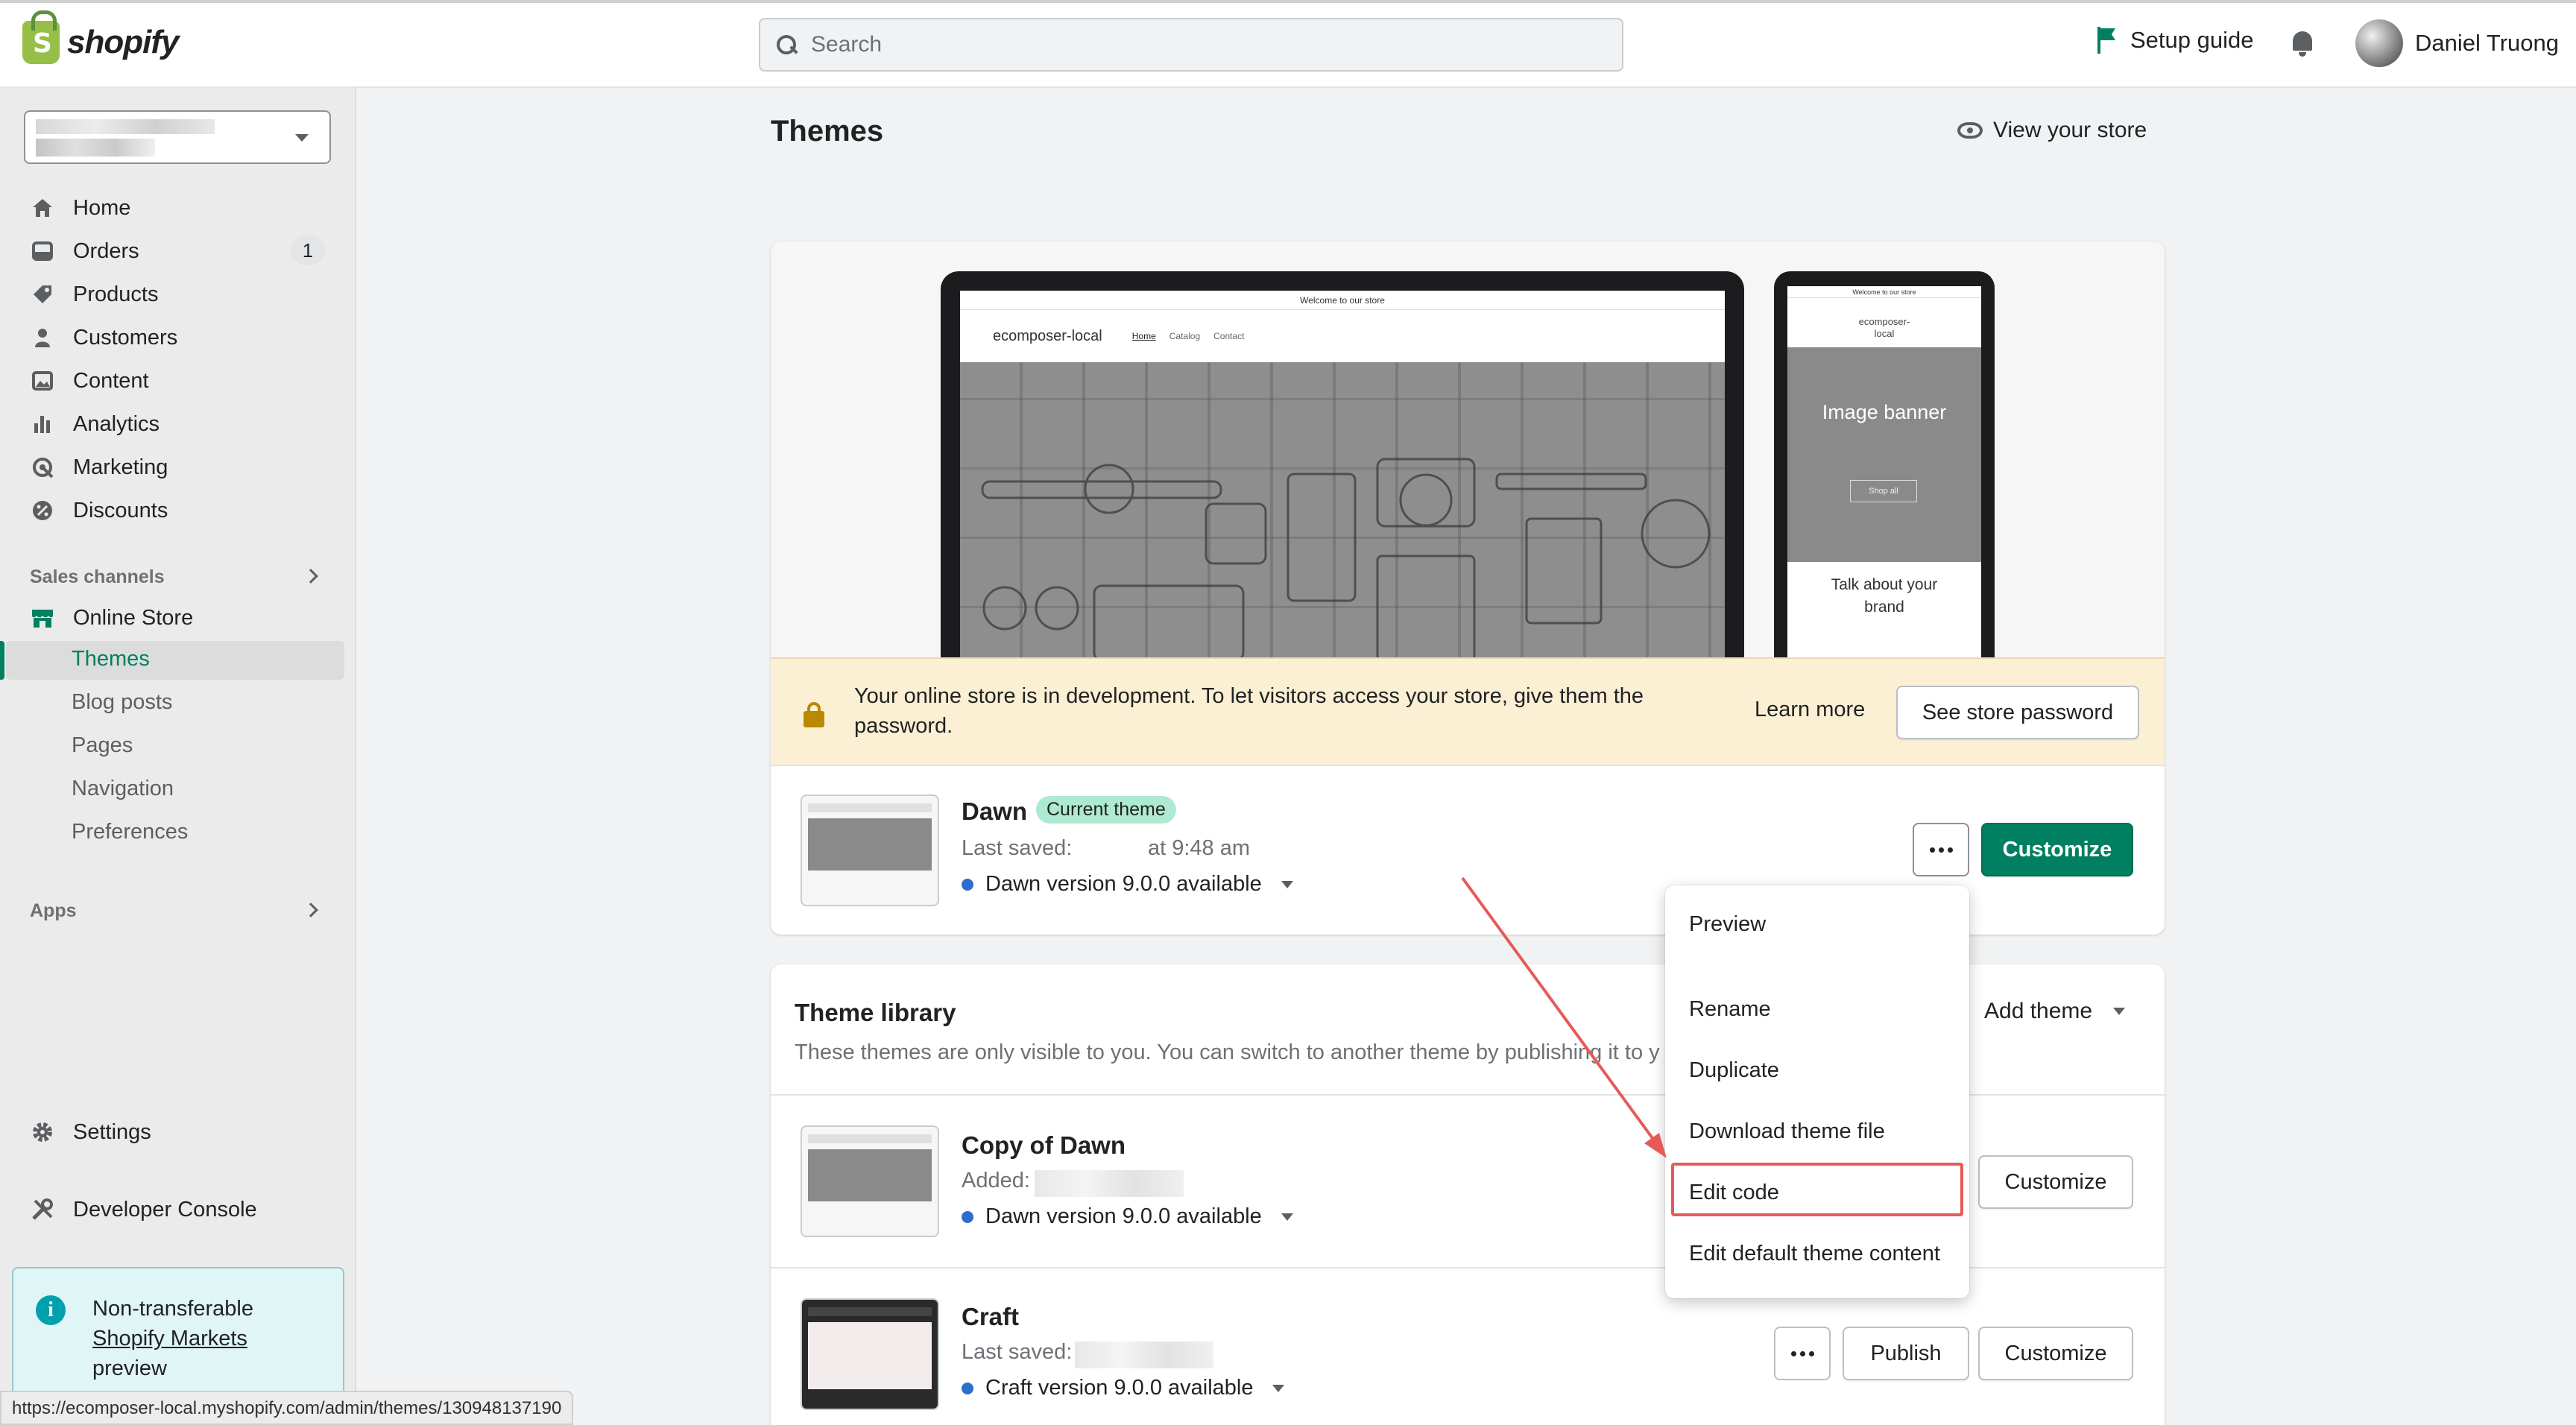 The width and height of the screenshot is (2576, 1425). Describe the element at coordinates (2, 660) in the screenshot. I see `active-indicator` at that location.